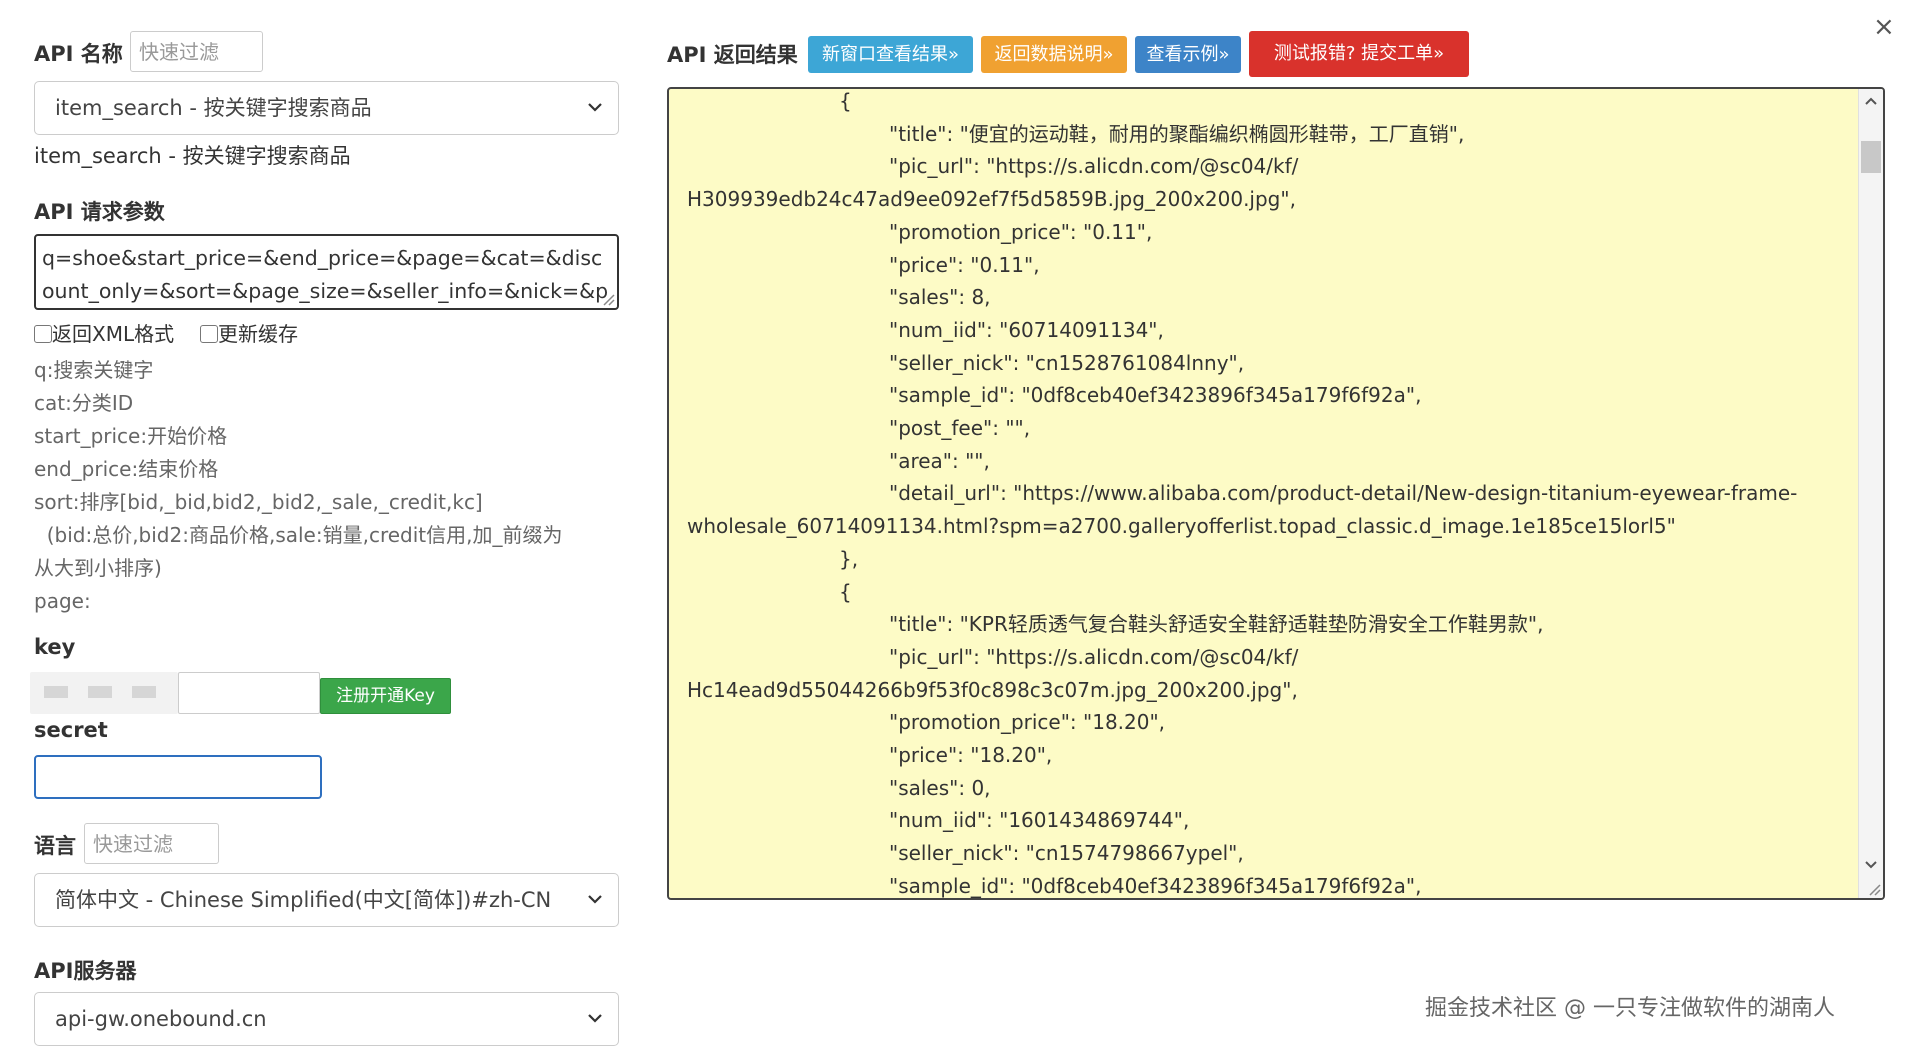 The image size is (1907, 1046). I want to click on watermark: 掘金技术社区 @ 一只专注做软件的湖南人, so click(1630, 1008).